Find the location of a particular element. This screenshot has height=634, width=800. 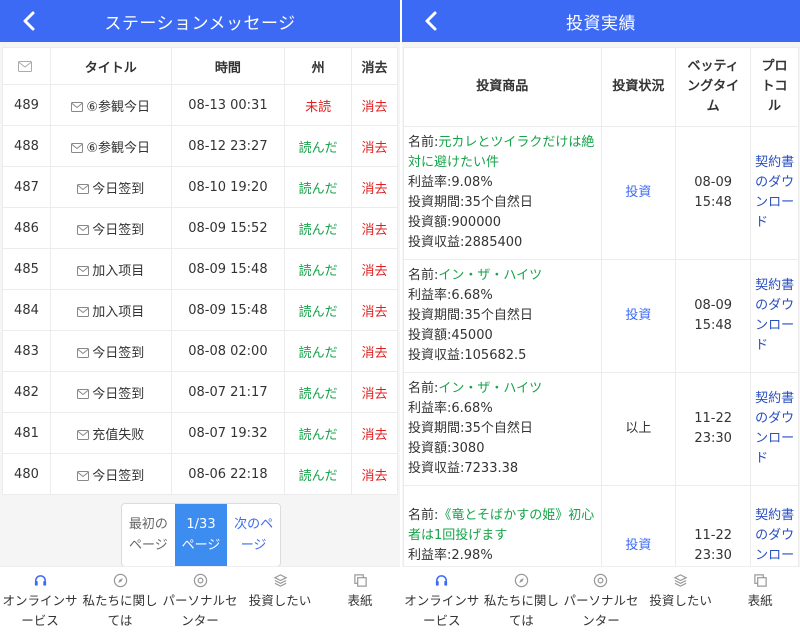

investment-income: 投資収益:7233.38 is located at coordinates (463, 468).